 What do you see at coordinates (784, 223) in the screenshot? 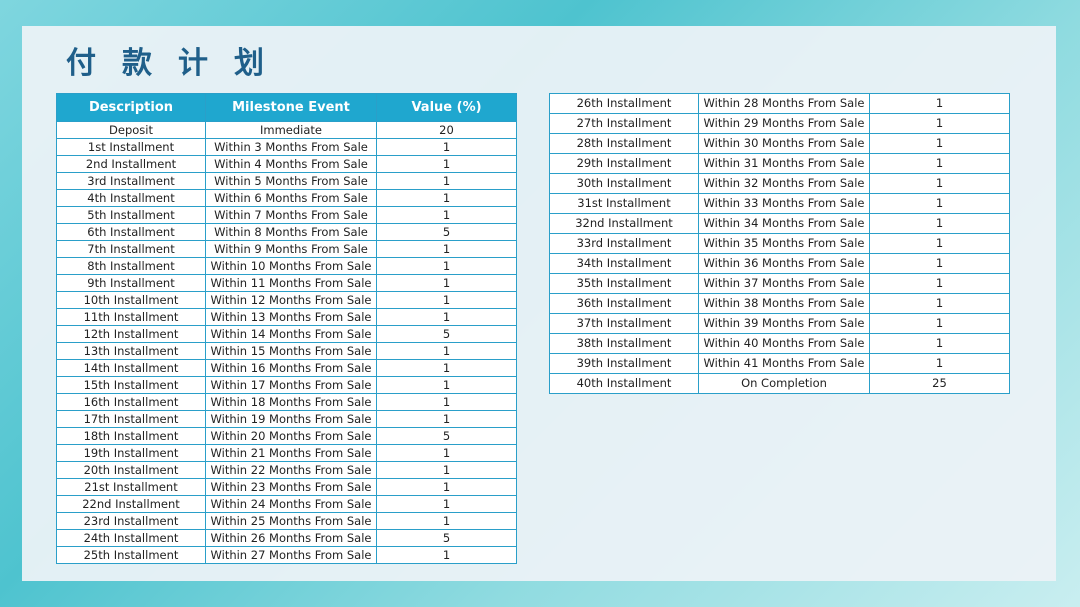
I see `cell-milestone-event: Within 34 Months From Sale` at bounding box center [784, 223].